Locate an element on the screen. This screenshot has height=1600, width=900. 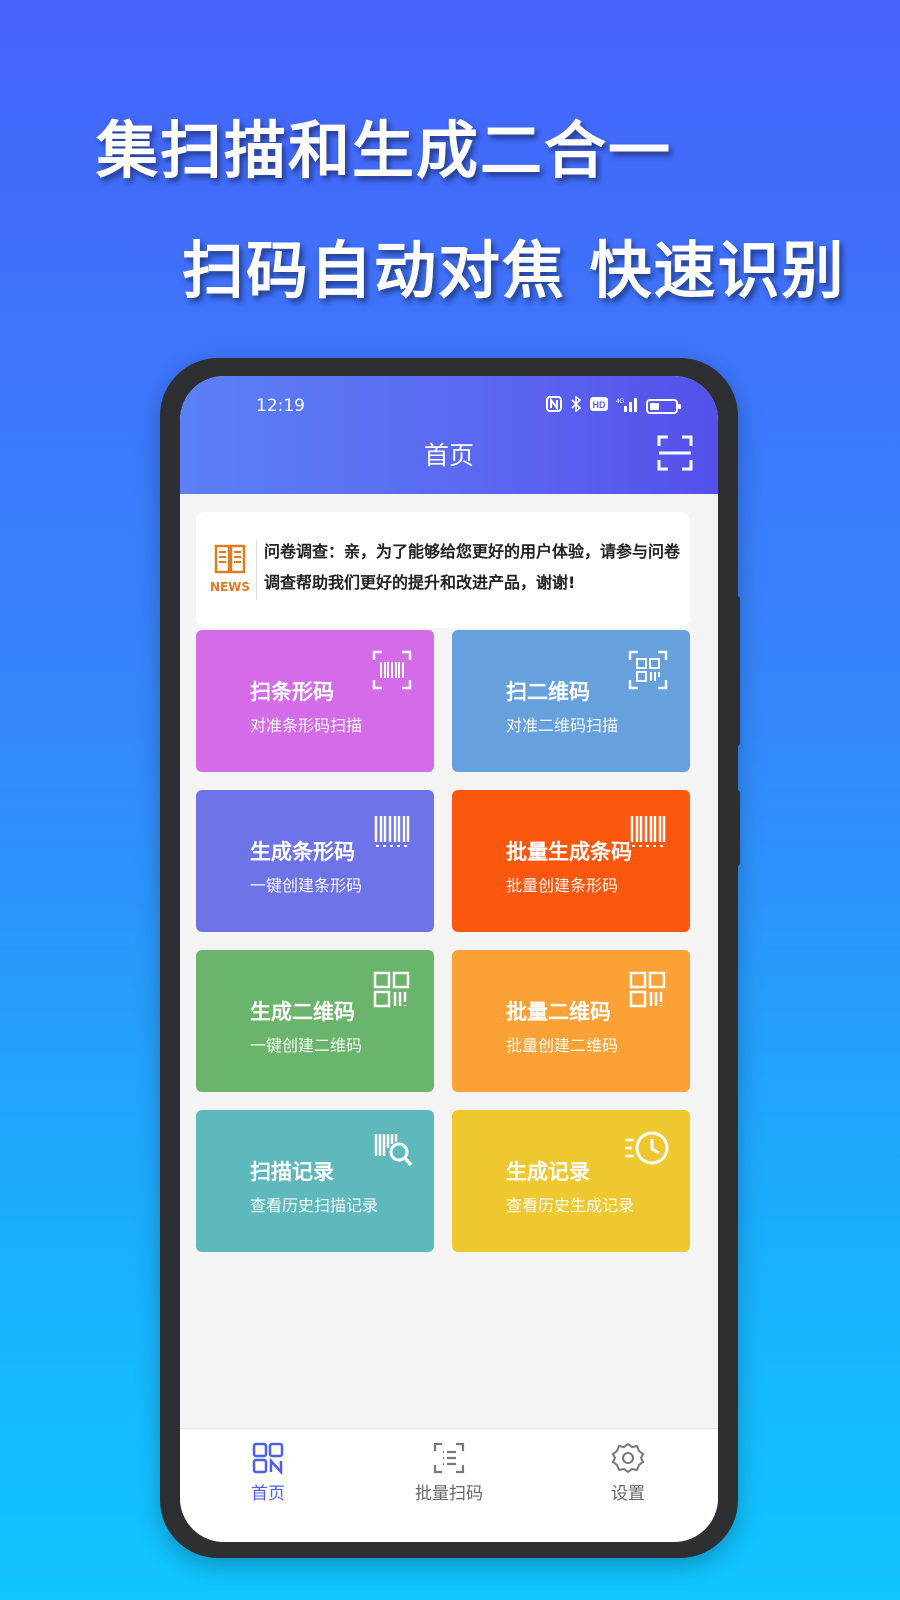
scan-frame-icon is located at coordinates (675, 453).